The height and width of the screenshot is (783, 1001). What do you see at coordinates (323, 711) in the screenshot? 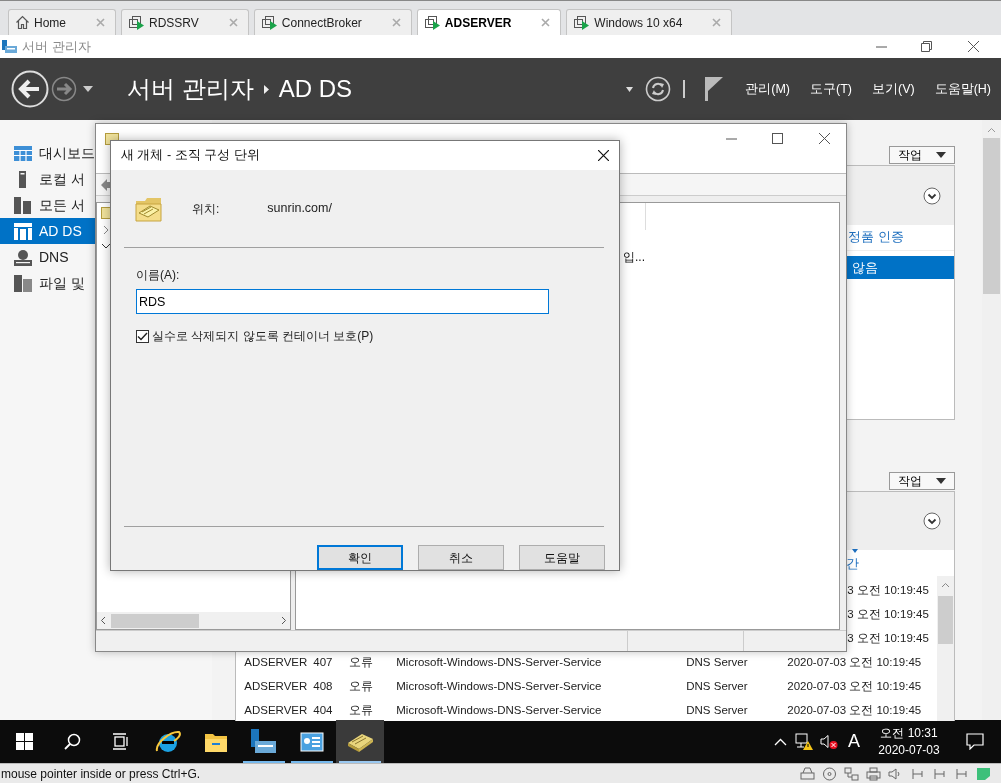
I see `table-cell-text: 404` at bounding box center [323, 711].